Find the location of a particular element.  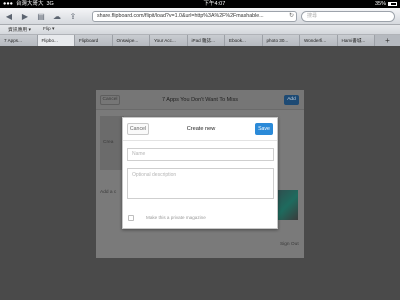

magazine-description-input: Optional description is located at coordinates (200, 183).